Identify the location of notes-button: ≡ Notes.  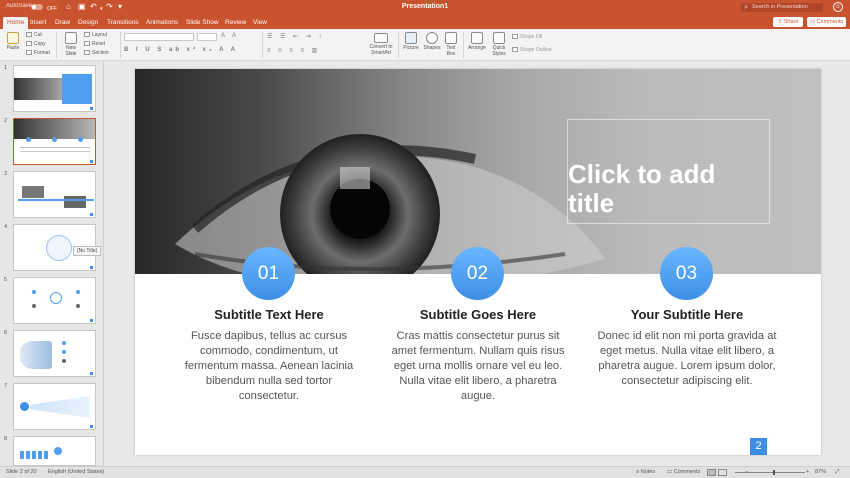
(645, 472).